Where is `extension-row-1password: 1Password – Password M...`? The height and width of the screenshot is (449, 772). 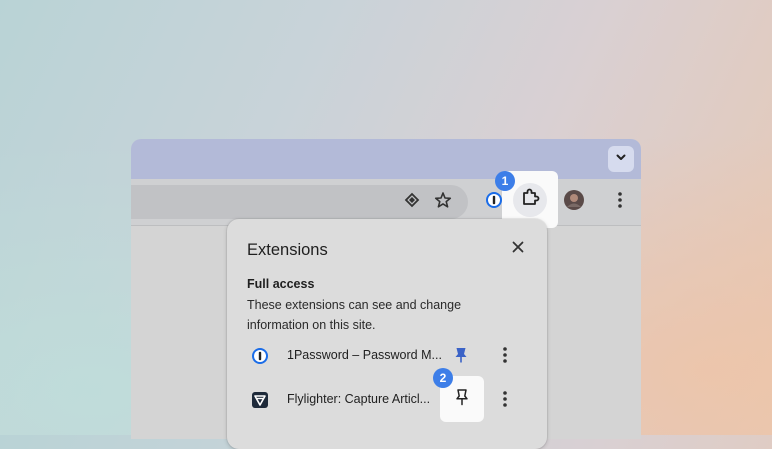
extension-row-1password: 1Password – Password M... is located at coordinates (387, 356).